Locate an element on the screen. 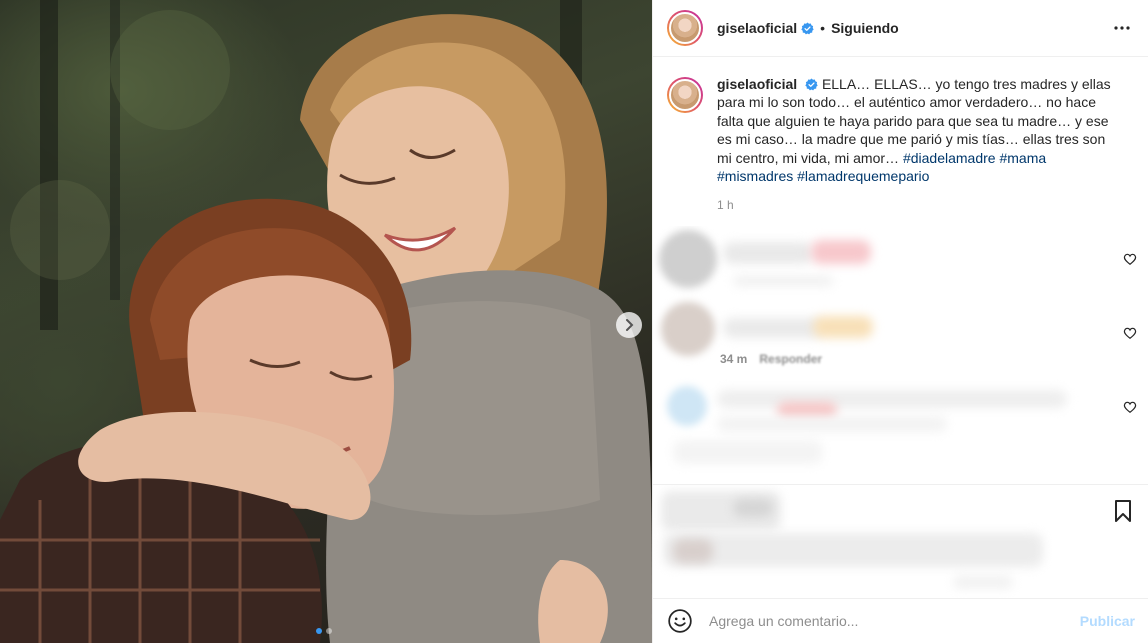 This screenshot has height=643, width=1148. more-options-button is located at coordinates (1122, 28).